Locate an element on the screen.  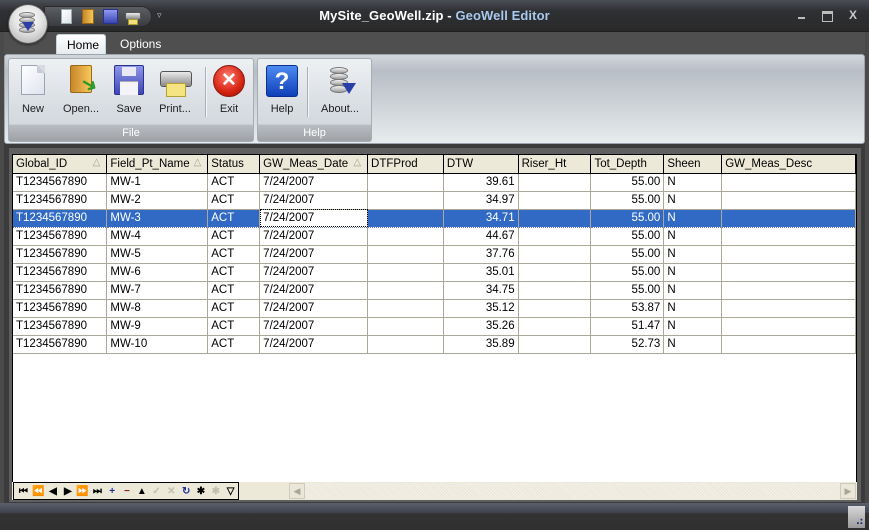
table-cell: 51.47 is located at coordinates (627, 326).